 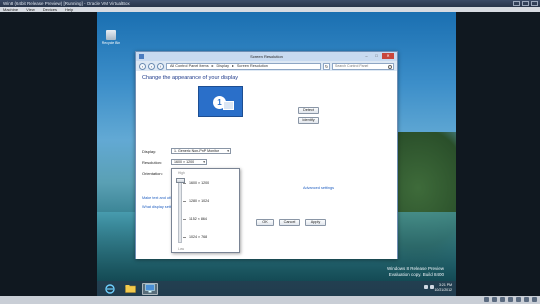 I want to click on taskbar: 3:21 PM 10/21/2012, so click(x=276, y=288).